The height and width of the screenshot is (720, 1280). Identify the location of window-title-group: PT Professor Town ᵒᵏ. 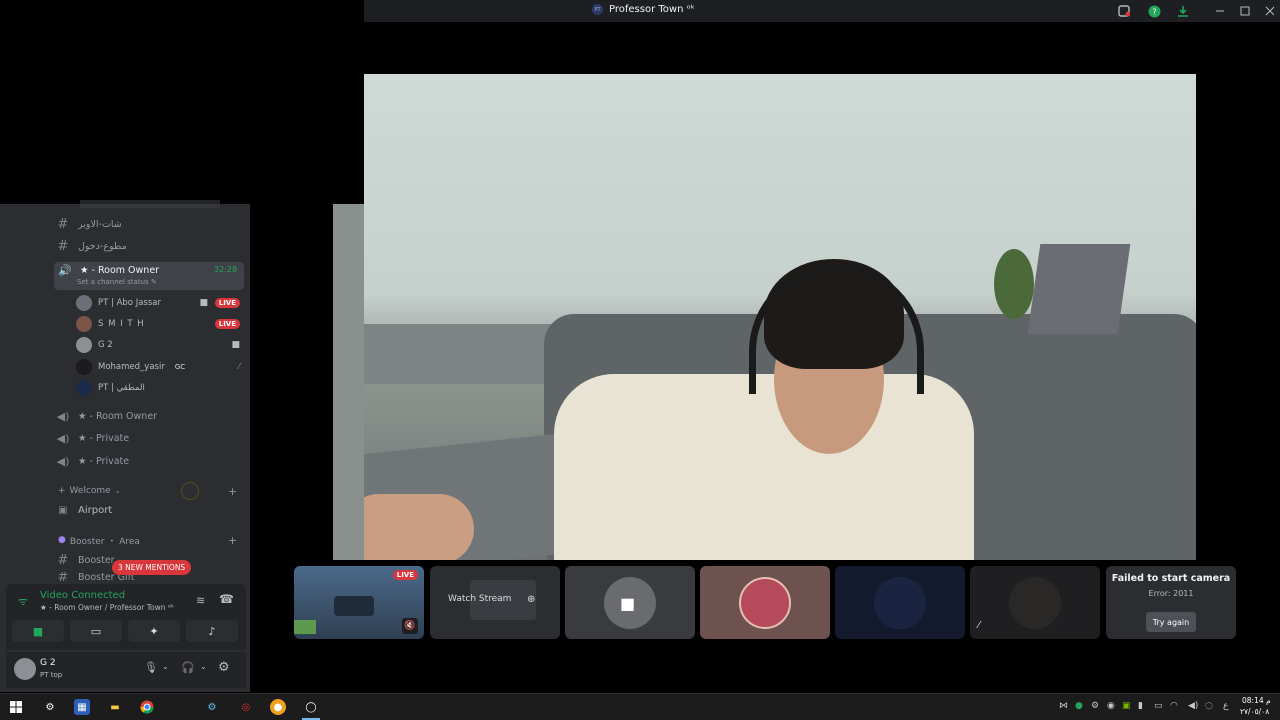
(643, 9).